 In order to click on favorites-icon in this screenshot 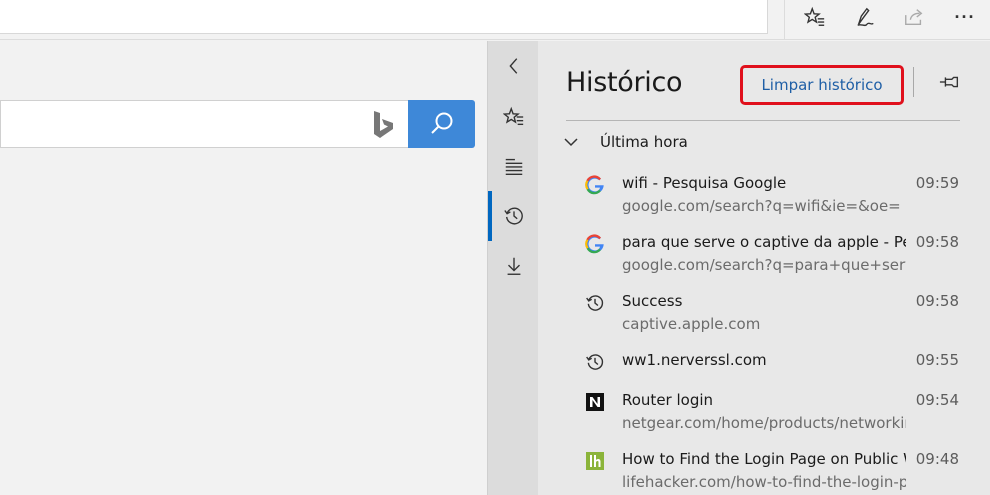, I will do `click(513, 117)`.